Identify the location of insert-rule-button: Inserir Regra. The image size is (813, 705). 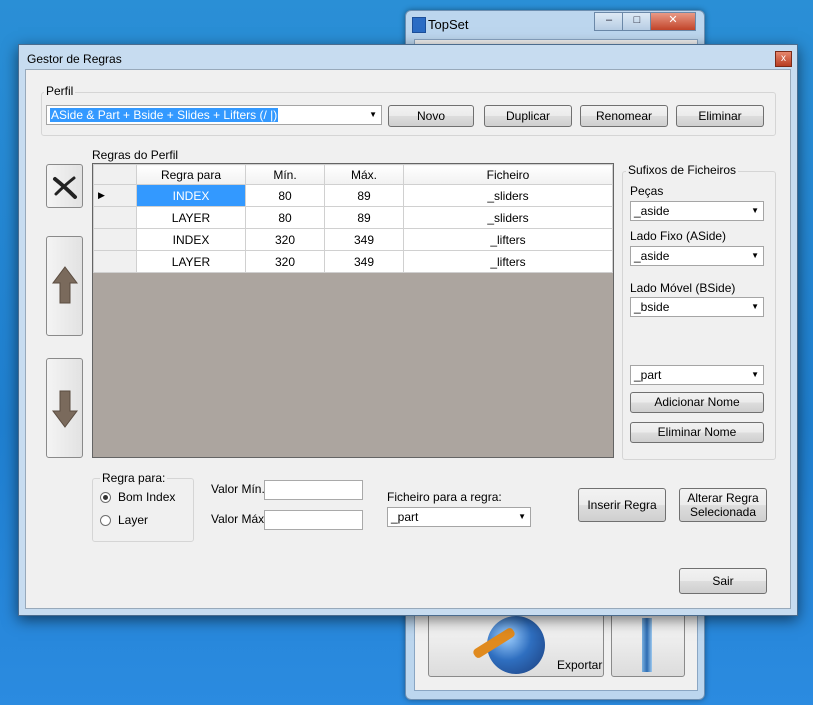
(622, 505).